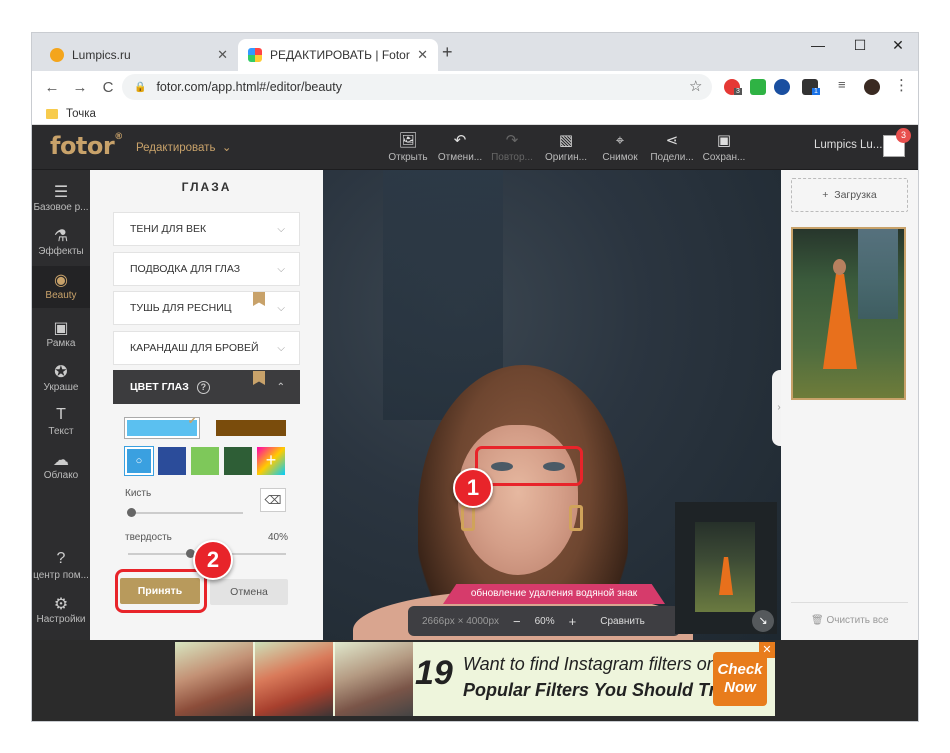 Image resolution: width=950 pixels, height=753 pixels. What do you see at coordinates (206, 229) in the screenshot?
I see `accordion-eyeshadow: ТЕНИ ДЛЯ ВЕК ⌵` at bounding box center [206, 229].